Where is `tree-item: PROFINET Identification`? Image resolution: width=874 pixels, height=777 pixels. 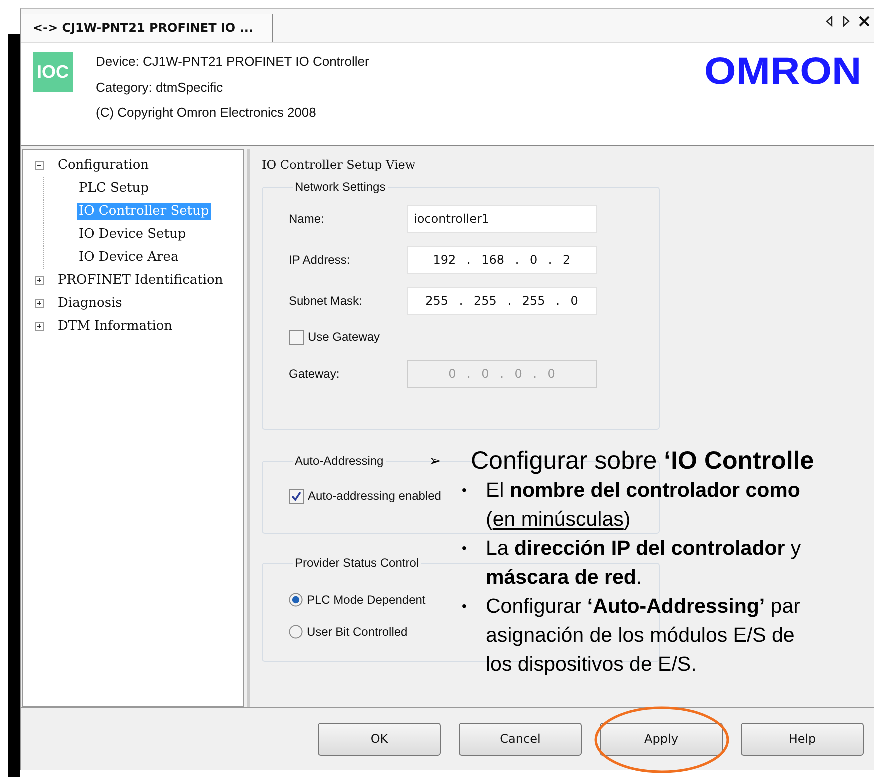 tree-item: PROFINET Identification is located at coordinates (141, 280).